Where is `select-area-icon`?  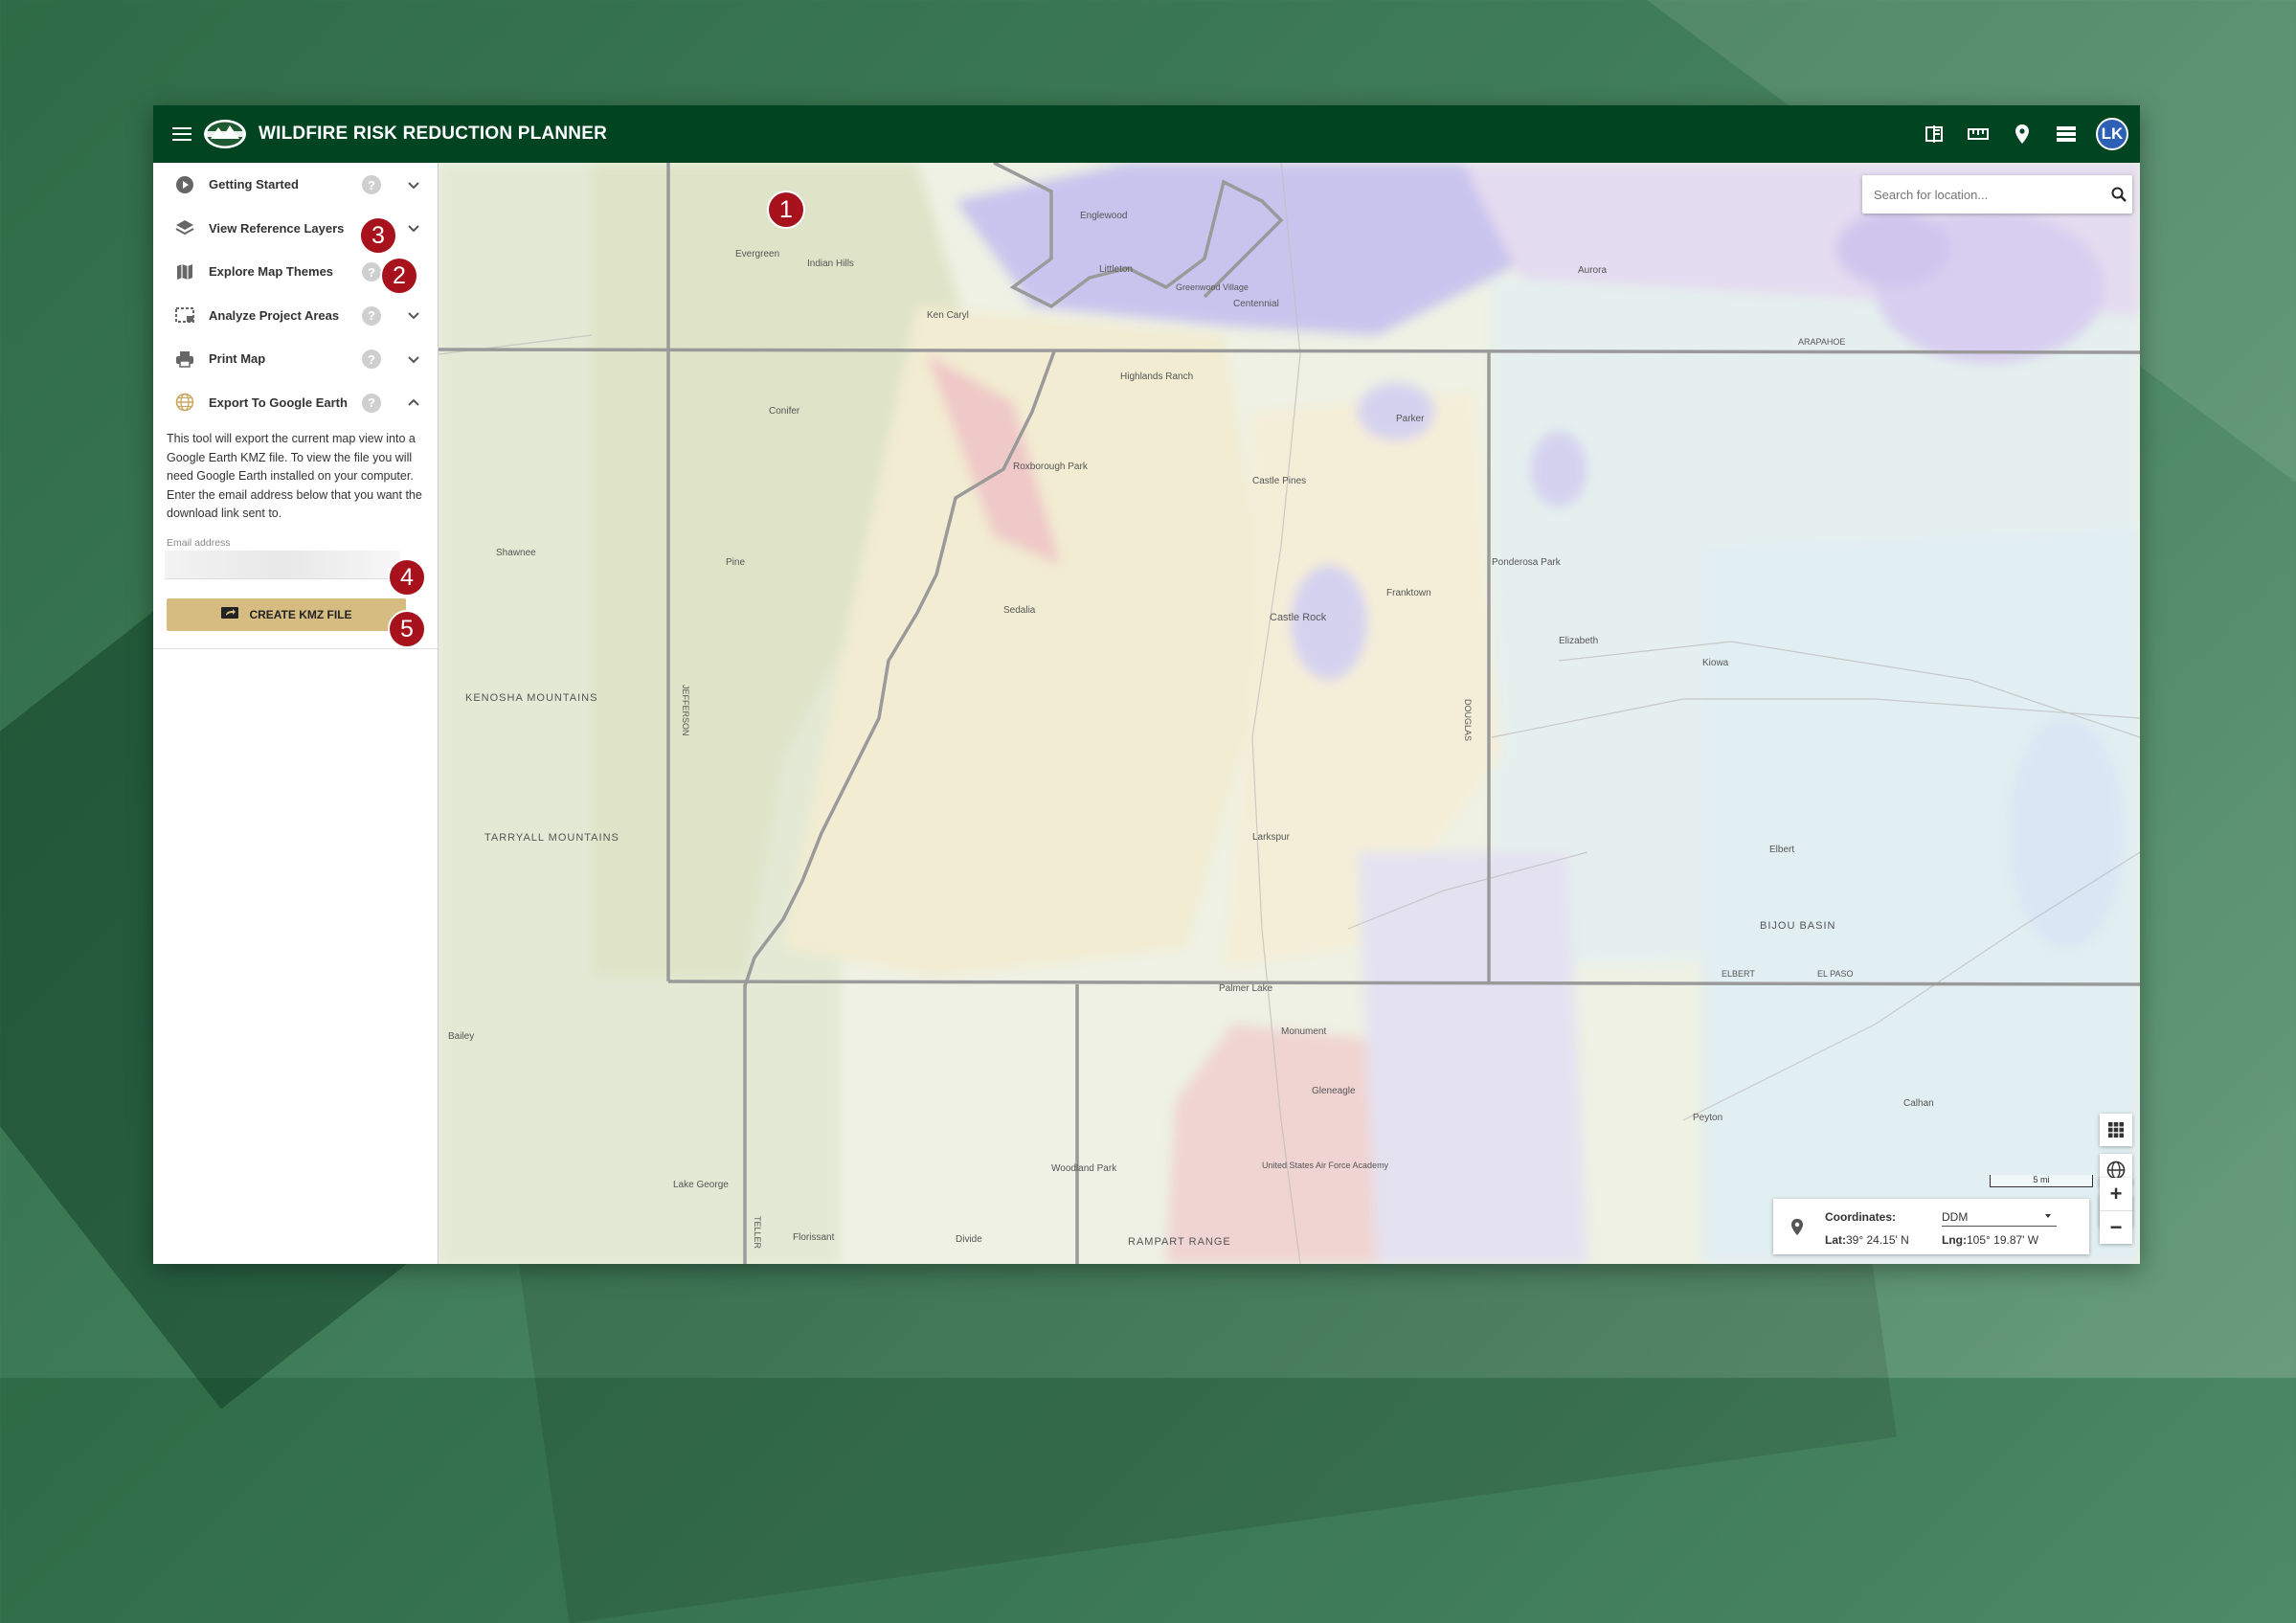
select-area-icon is located at coordinates (184, 315).